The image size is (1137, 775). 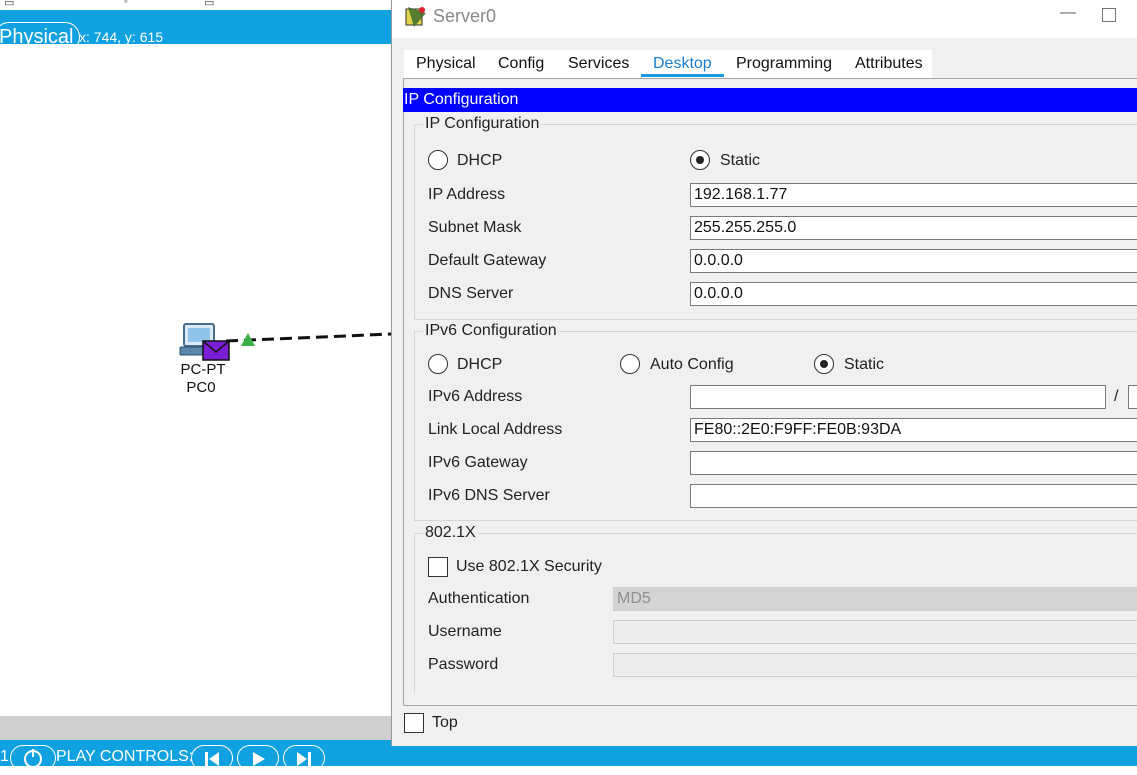 I want to click on horizontal-scrollbar, so click(x=196, y=728).